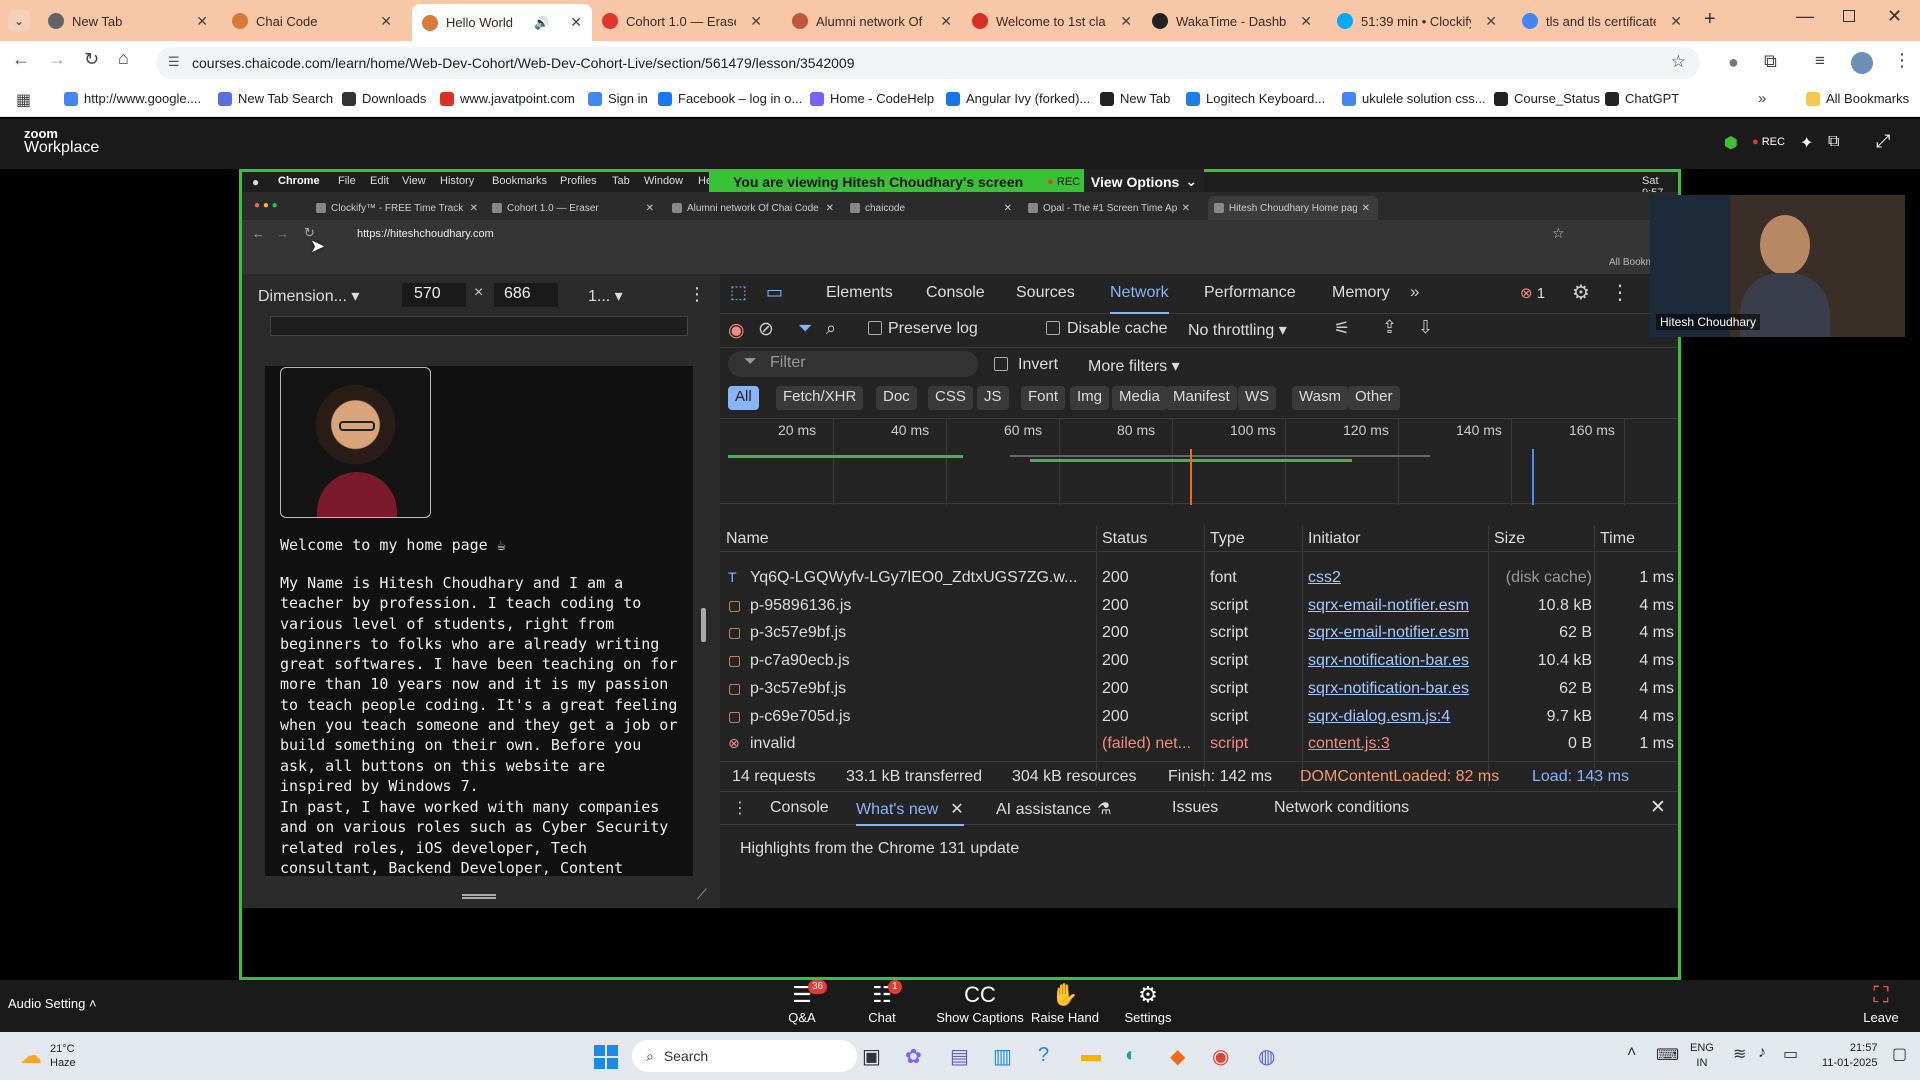 This screenshot has height=1080, width=1920. I want to click on task-view-icon: ▣, so click(871, 1056).